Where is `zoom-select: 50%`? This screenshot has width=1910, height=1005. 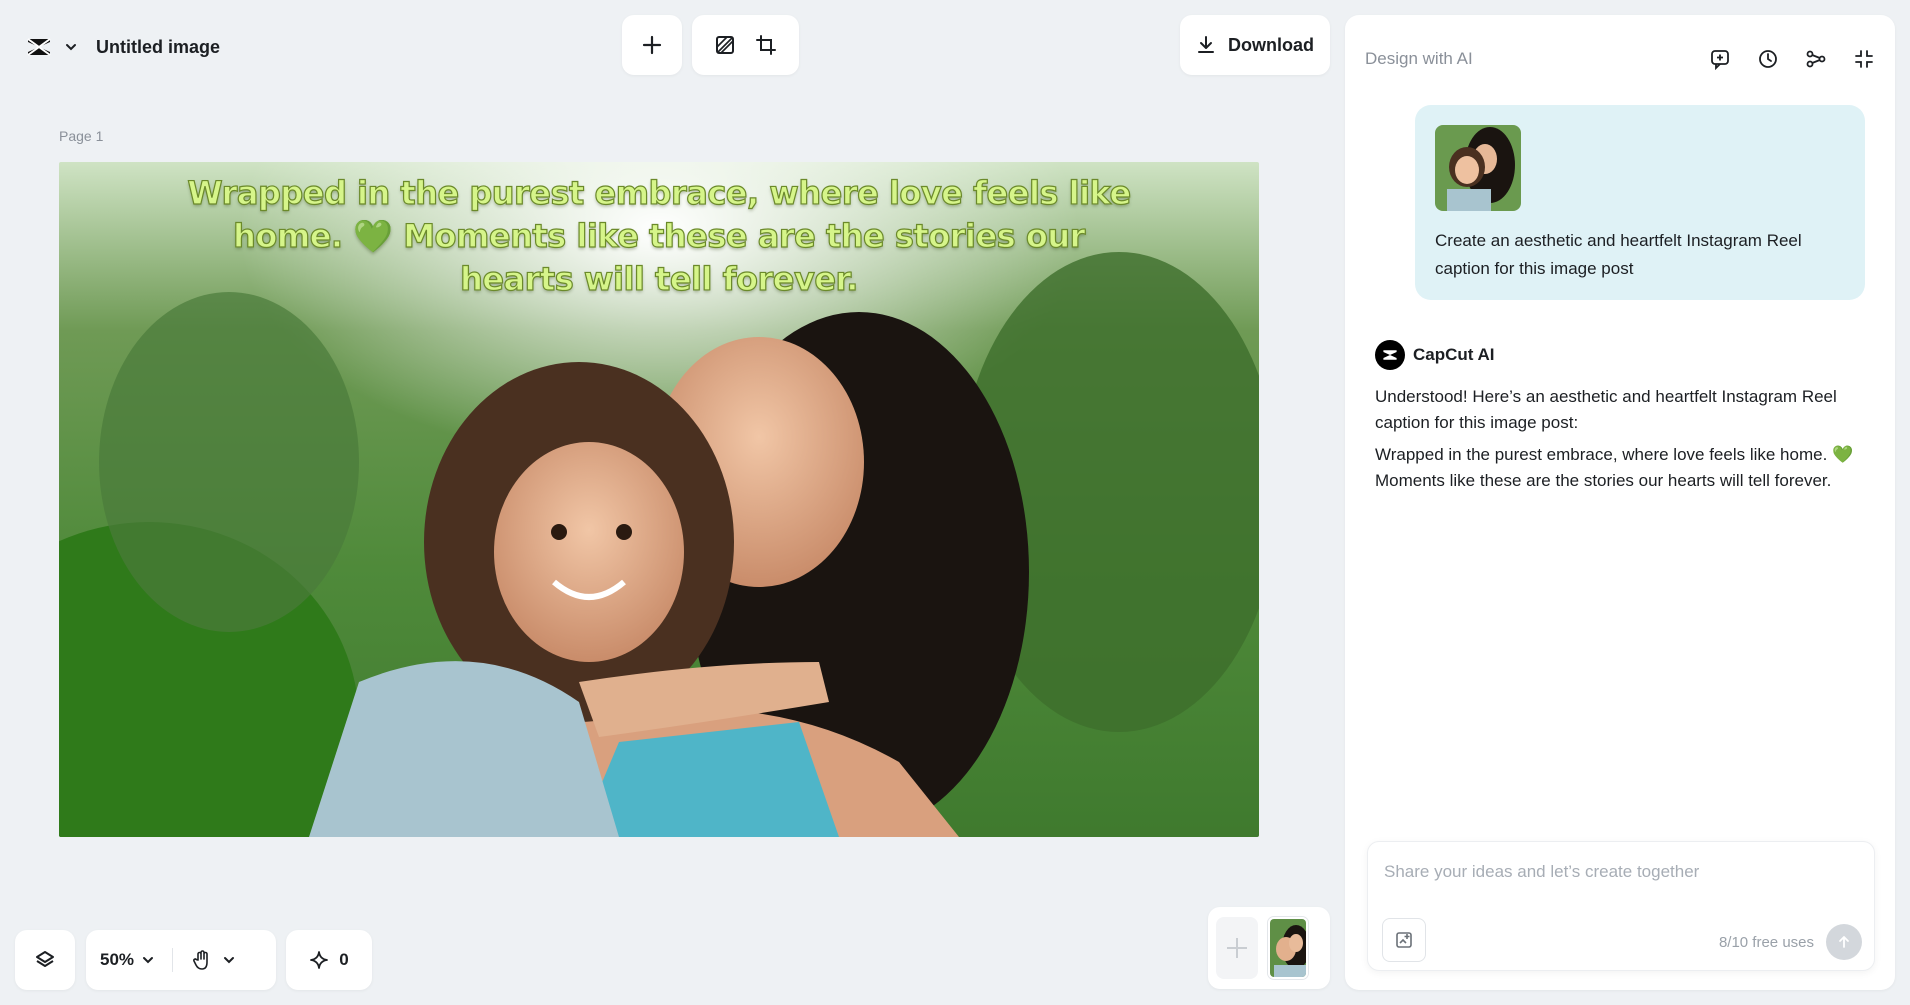
zoom-select: 50% is located at coordinates (127, 960).